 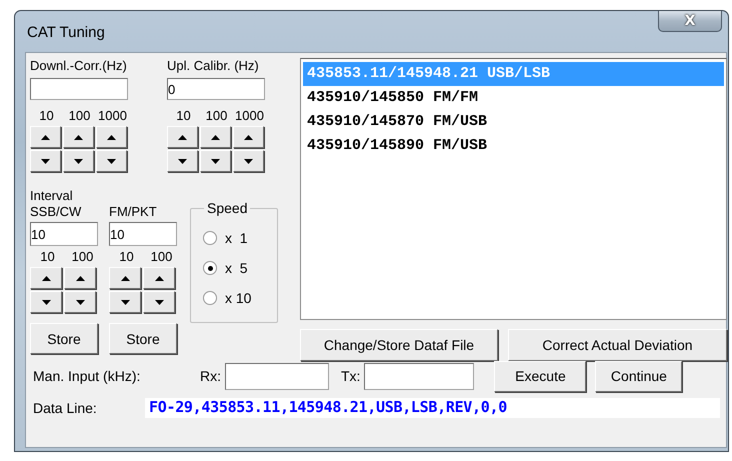 What do you see at coordinates (638, 376) in the screenshot?
I see `action-button: Continue` at bounding box center [638, 376].